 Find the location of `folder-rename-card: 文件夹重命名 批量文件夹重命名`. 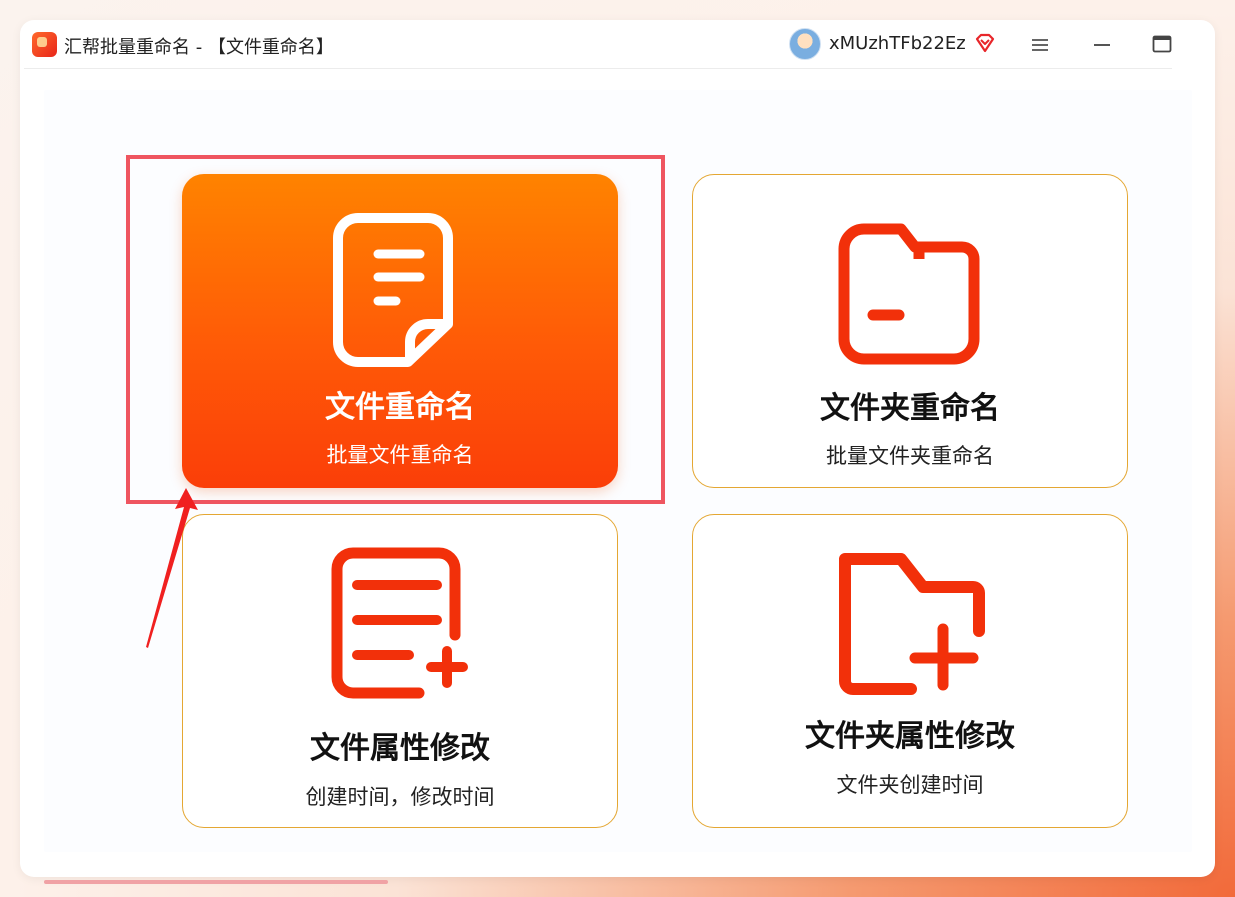

folder-rename-card: 文件夹重命名 批量文件夹重命名 is located at coordinates (910, 331).